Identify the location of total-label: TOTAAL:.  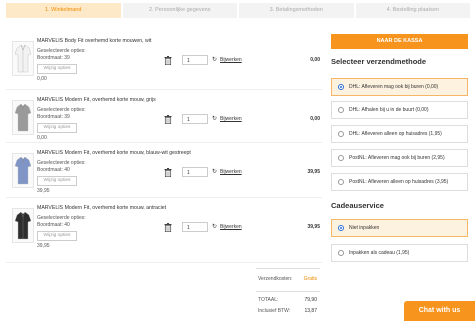
(268, 300).